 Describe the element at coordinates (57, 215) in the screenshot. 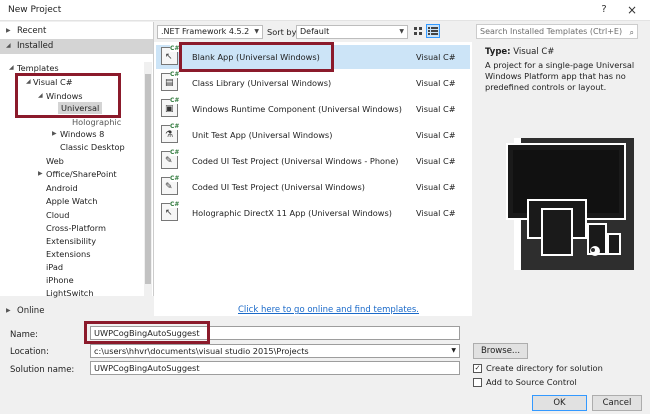

I see `tree-cloud: Cloud` at that location.